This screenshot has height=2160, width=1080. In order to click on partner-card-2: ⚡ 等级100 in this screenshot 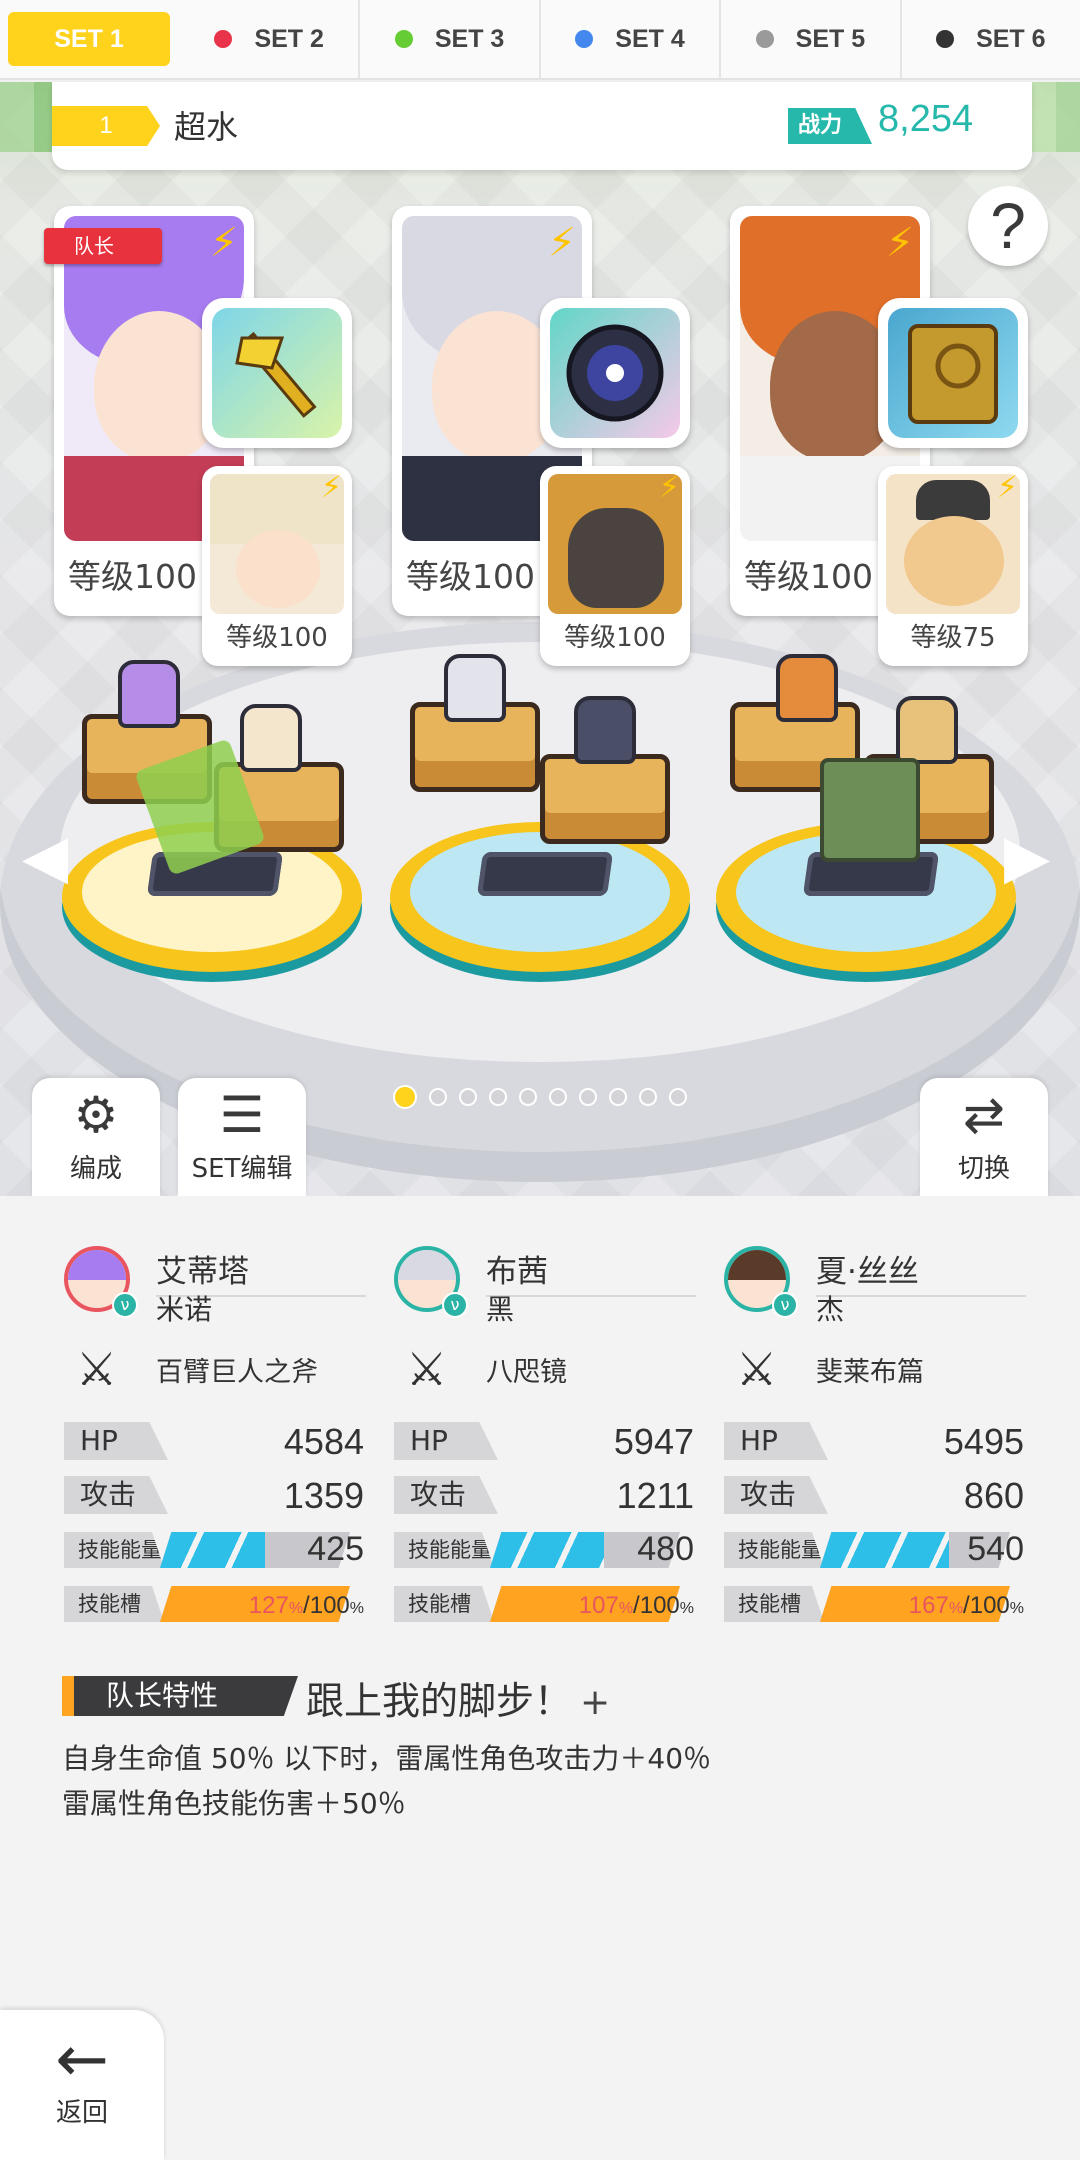, I will do `click(615, 566)`.